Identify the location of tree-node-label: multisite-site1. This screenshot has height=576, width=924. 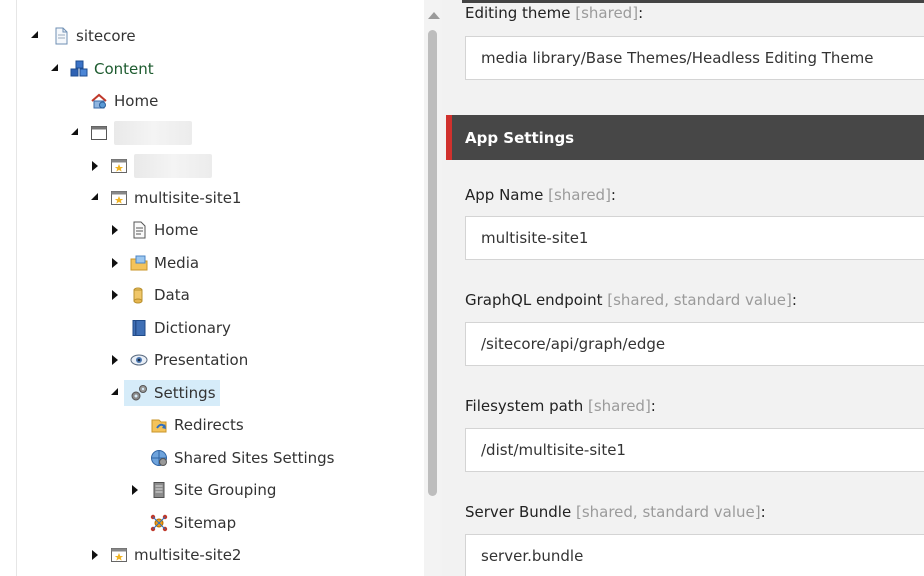
(188, 198).